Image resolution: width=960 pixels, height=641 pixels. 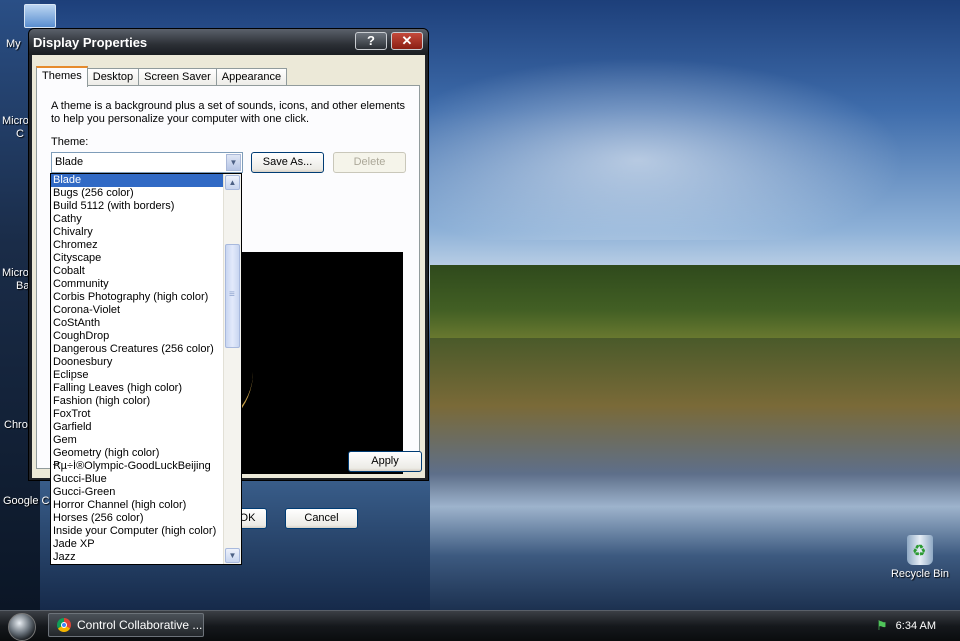 What do you see at coordinates (20, 134) in the screenshot?
I see `desktop-icon-label: C` at bounding box center [20, 134].